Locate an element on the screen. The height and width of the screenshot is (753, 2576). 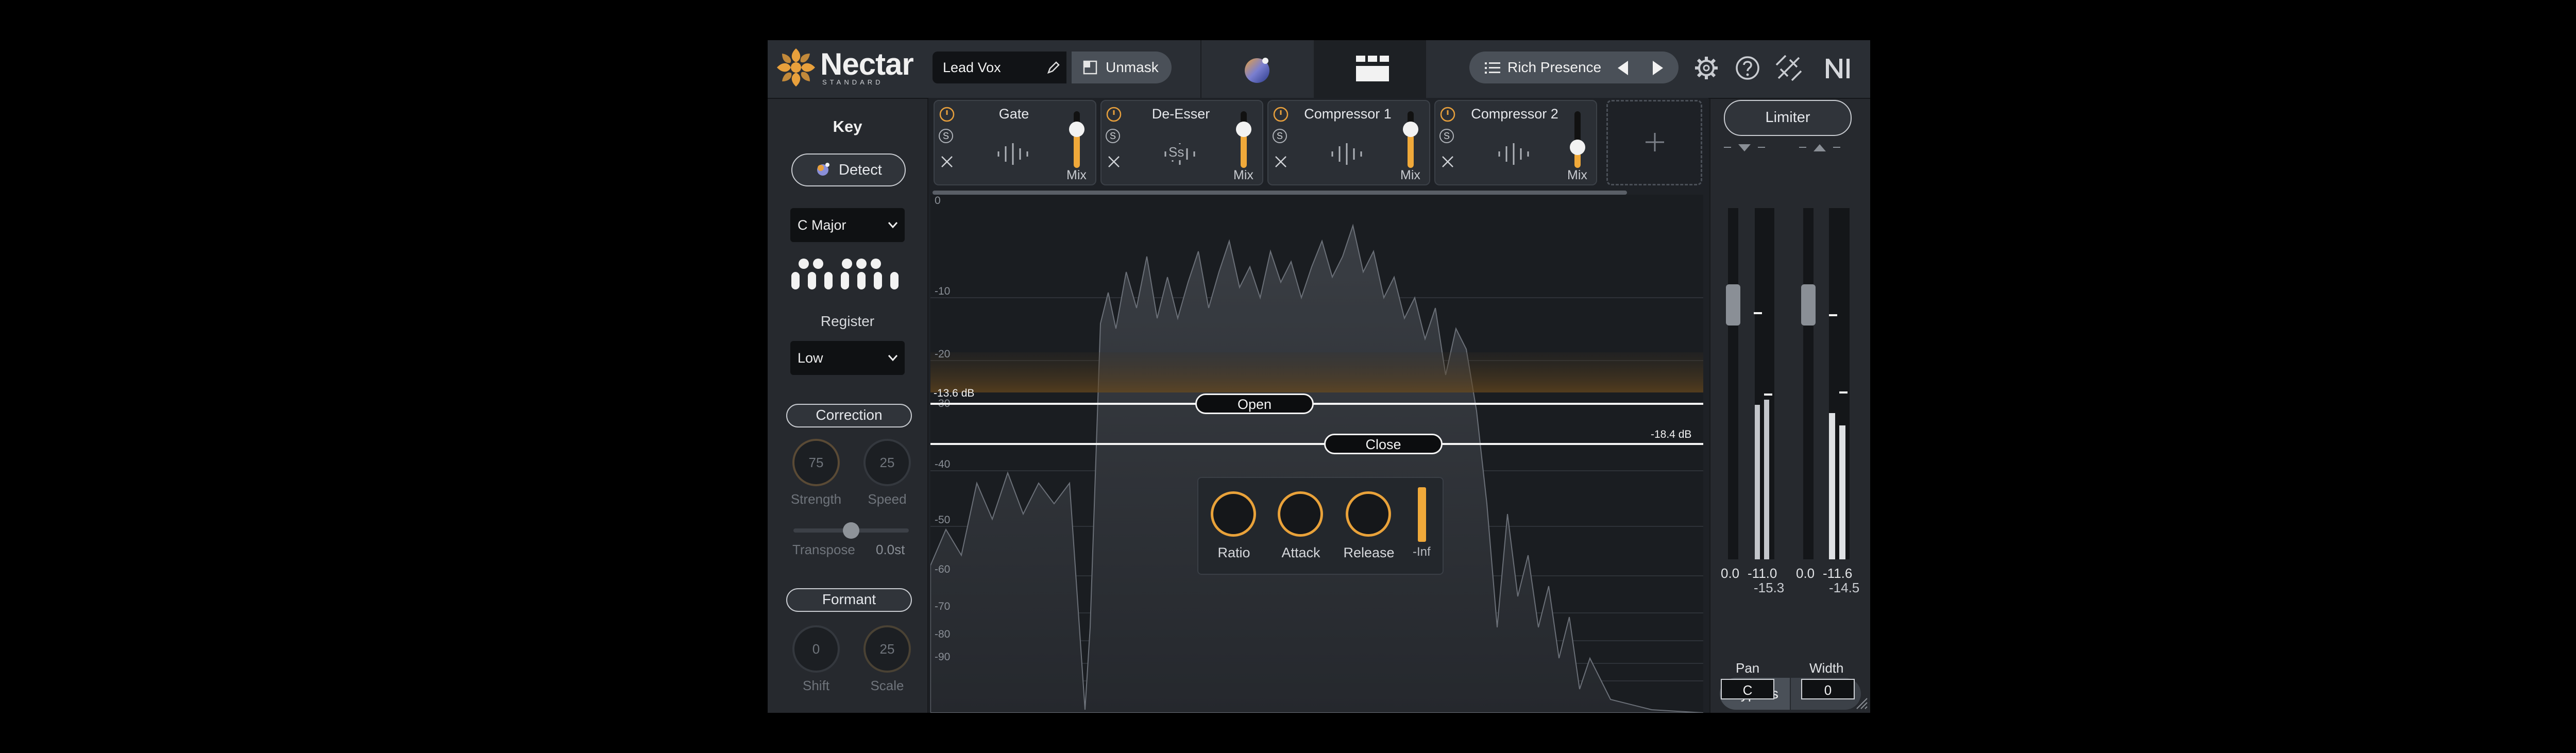
open-db-label: -13.6 dB is located at coordinates (954, 393).